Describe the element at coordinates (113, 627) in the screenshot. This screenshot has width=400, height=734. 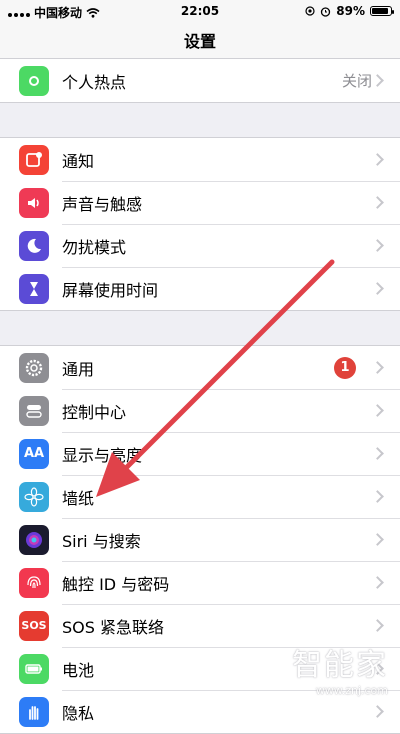
I see `settings-row-label: SOS 紧急联络` at that location.